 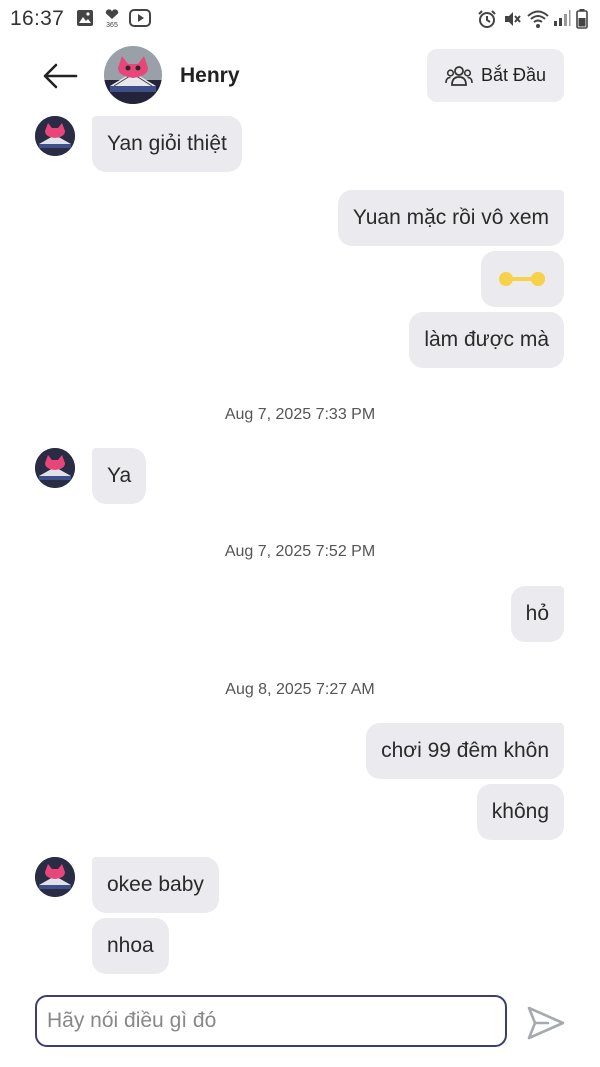 I want to click on battery-icon, so click(x=582, y=19).